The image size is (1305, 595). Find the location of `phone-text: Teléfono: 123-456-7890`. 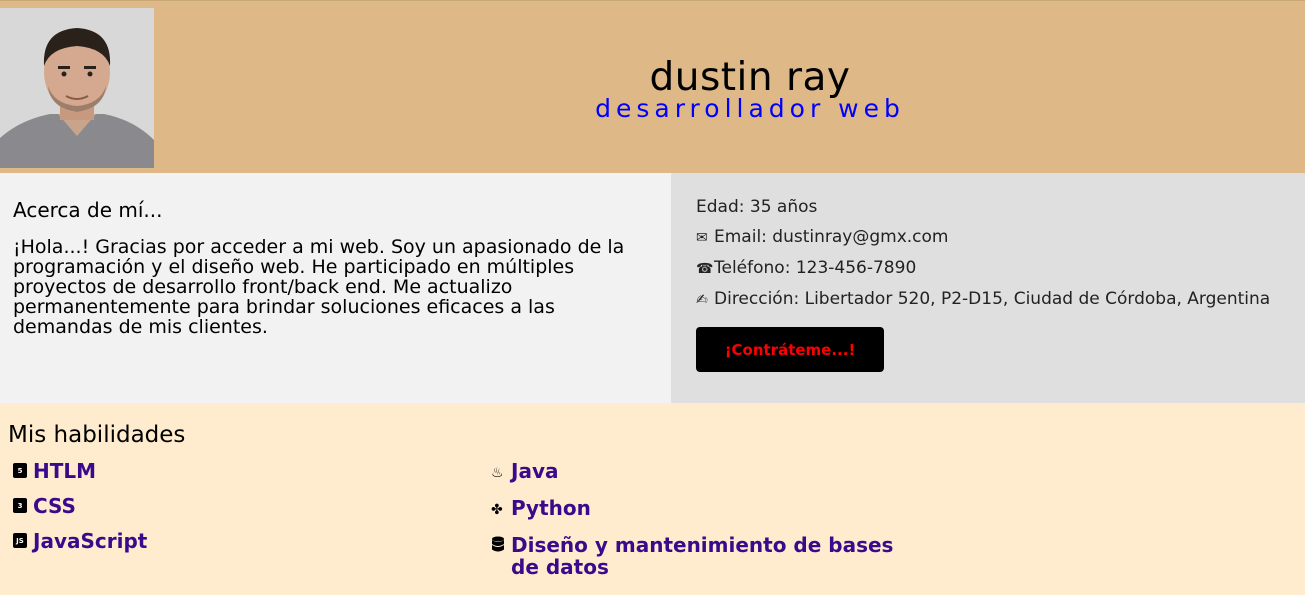

phone-text: Teléfono: 123-456-7890 is located at coordinates (815, 268).